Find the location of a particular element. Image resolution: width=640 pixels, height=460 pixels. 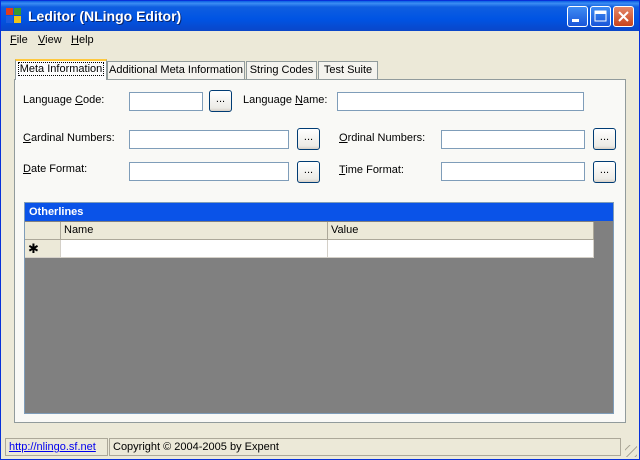

resize-grip-icon is located at coordinates (631, 451).